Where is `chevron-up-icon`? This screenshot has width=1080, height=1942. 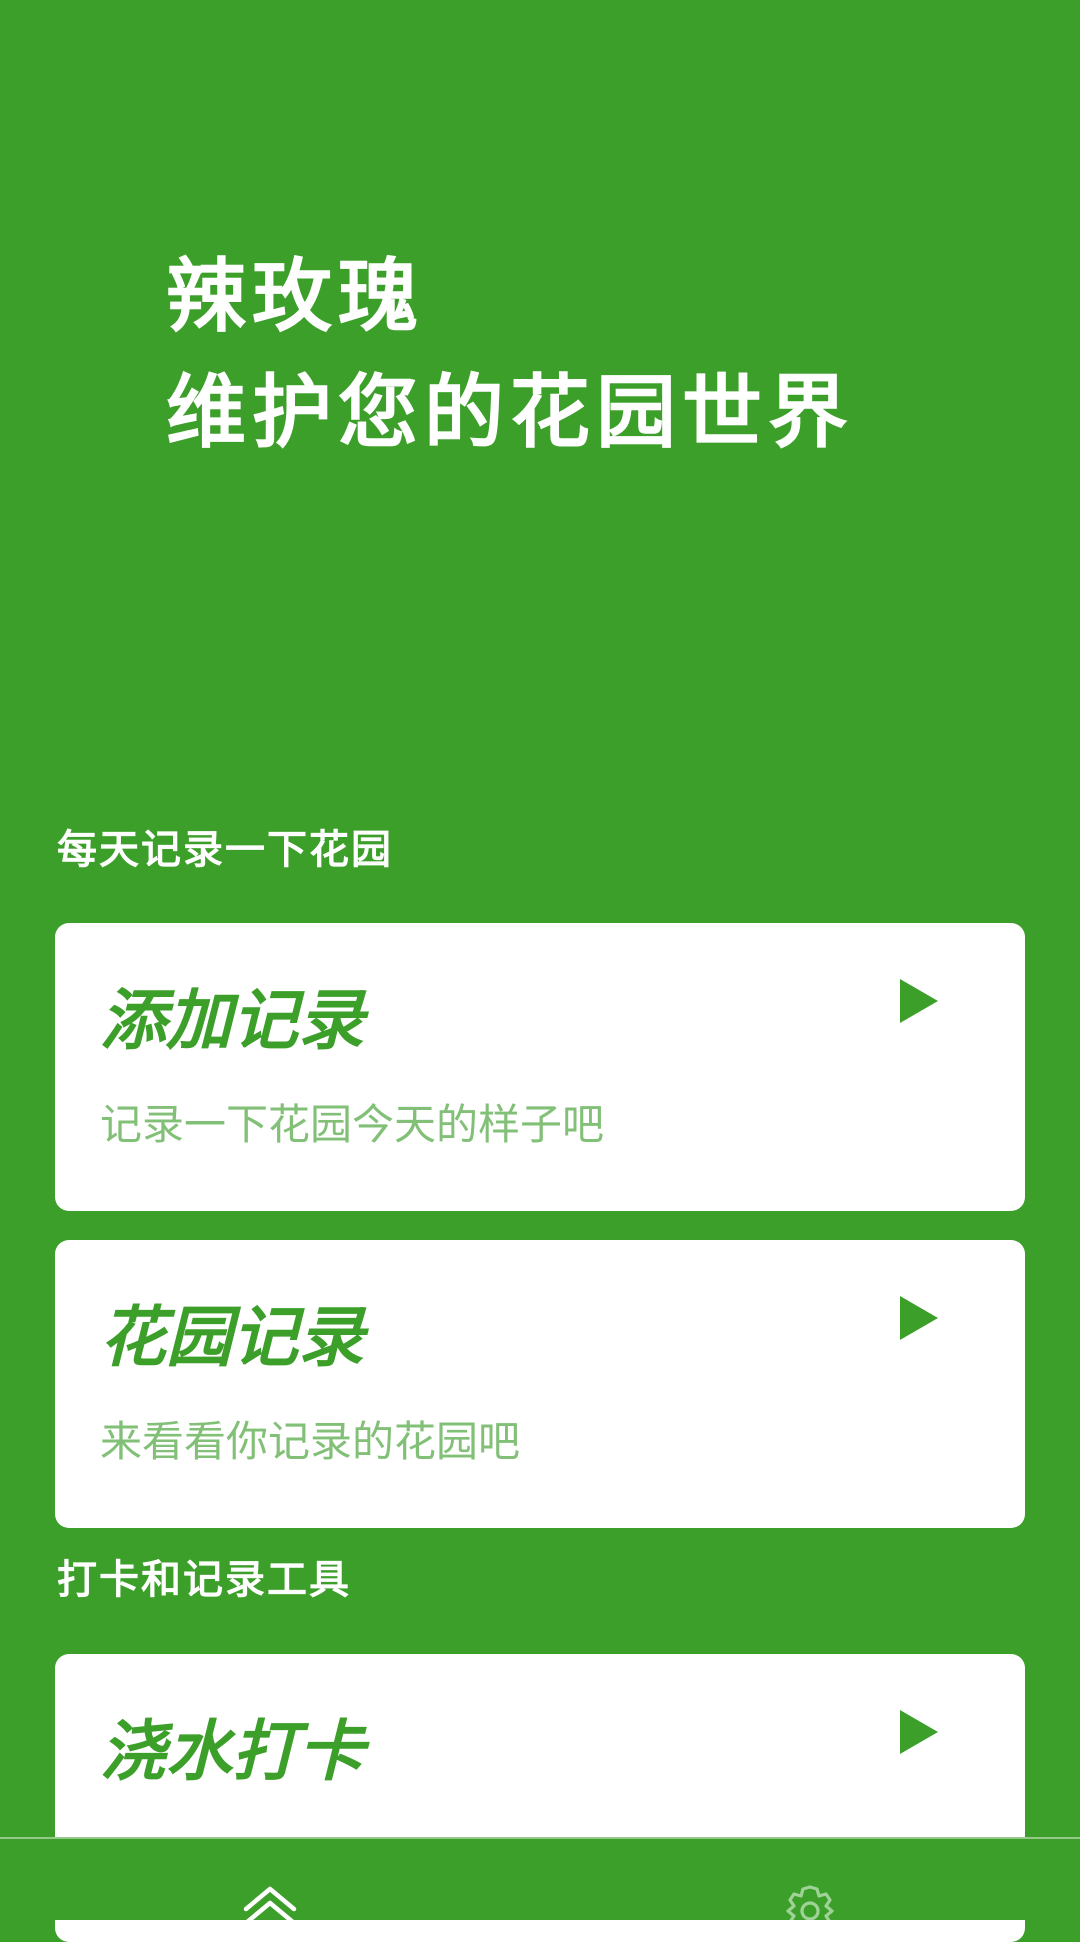 chevron-up-icon is located at coordinates (270, 1903).